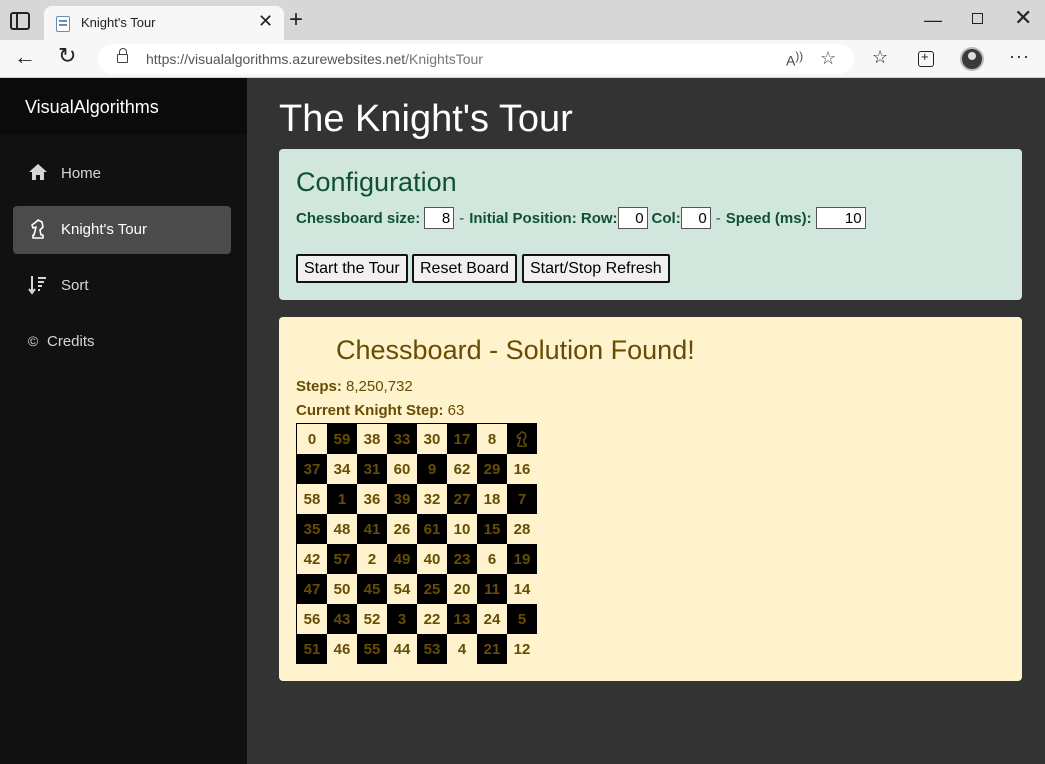 The height and width of the screenshot is (764, 1045). What do you see at coordinates (933, 20) in the screenshot?
I see `minimize-icon: —` at bounding box center [933, 20].